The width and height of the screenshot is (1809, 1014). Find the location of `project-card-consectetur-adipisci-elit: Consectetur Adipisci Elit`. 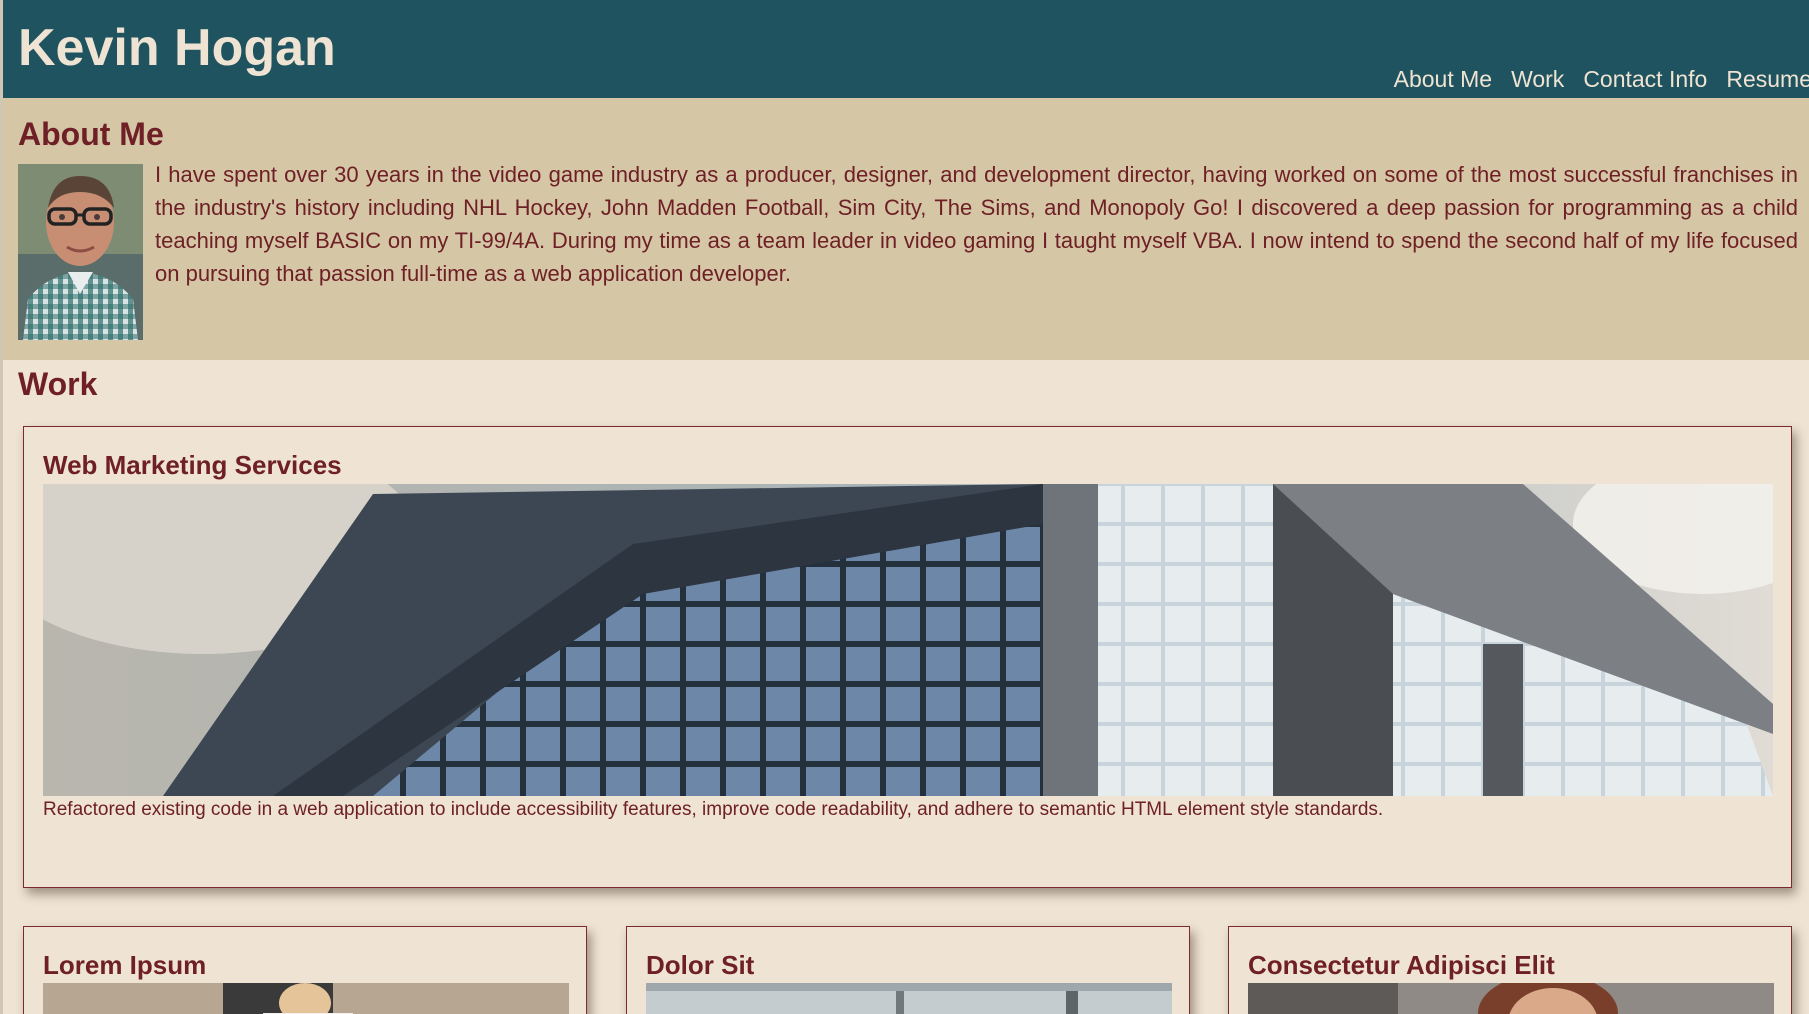

project-card-consectetur-adipisci-elit: Consectetur Adipisci Elit is located at coordinates (1510, 970).